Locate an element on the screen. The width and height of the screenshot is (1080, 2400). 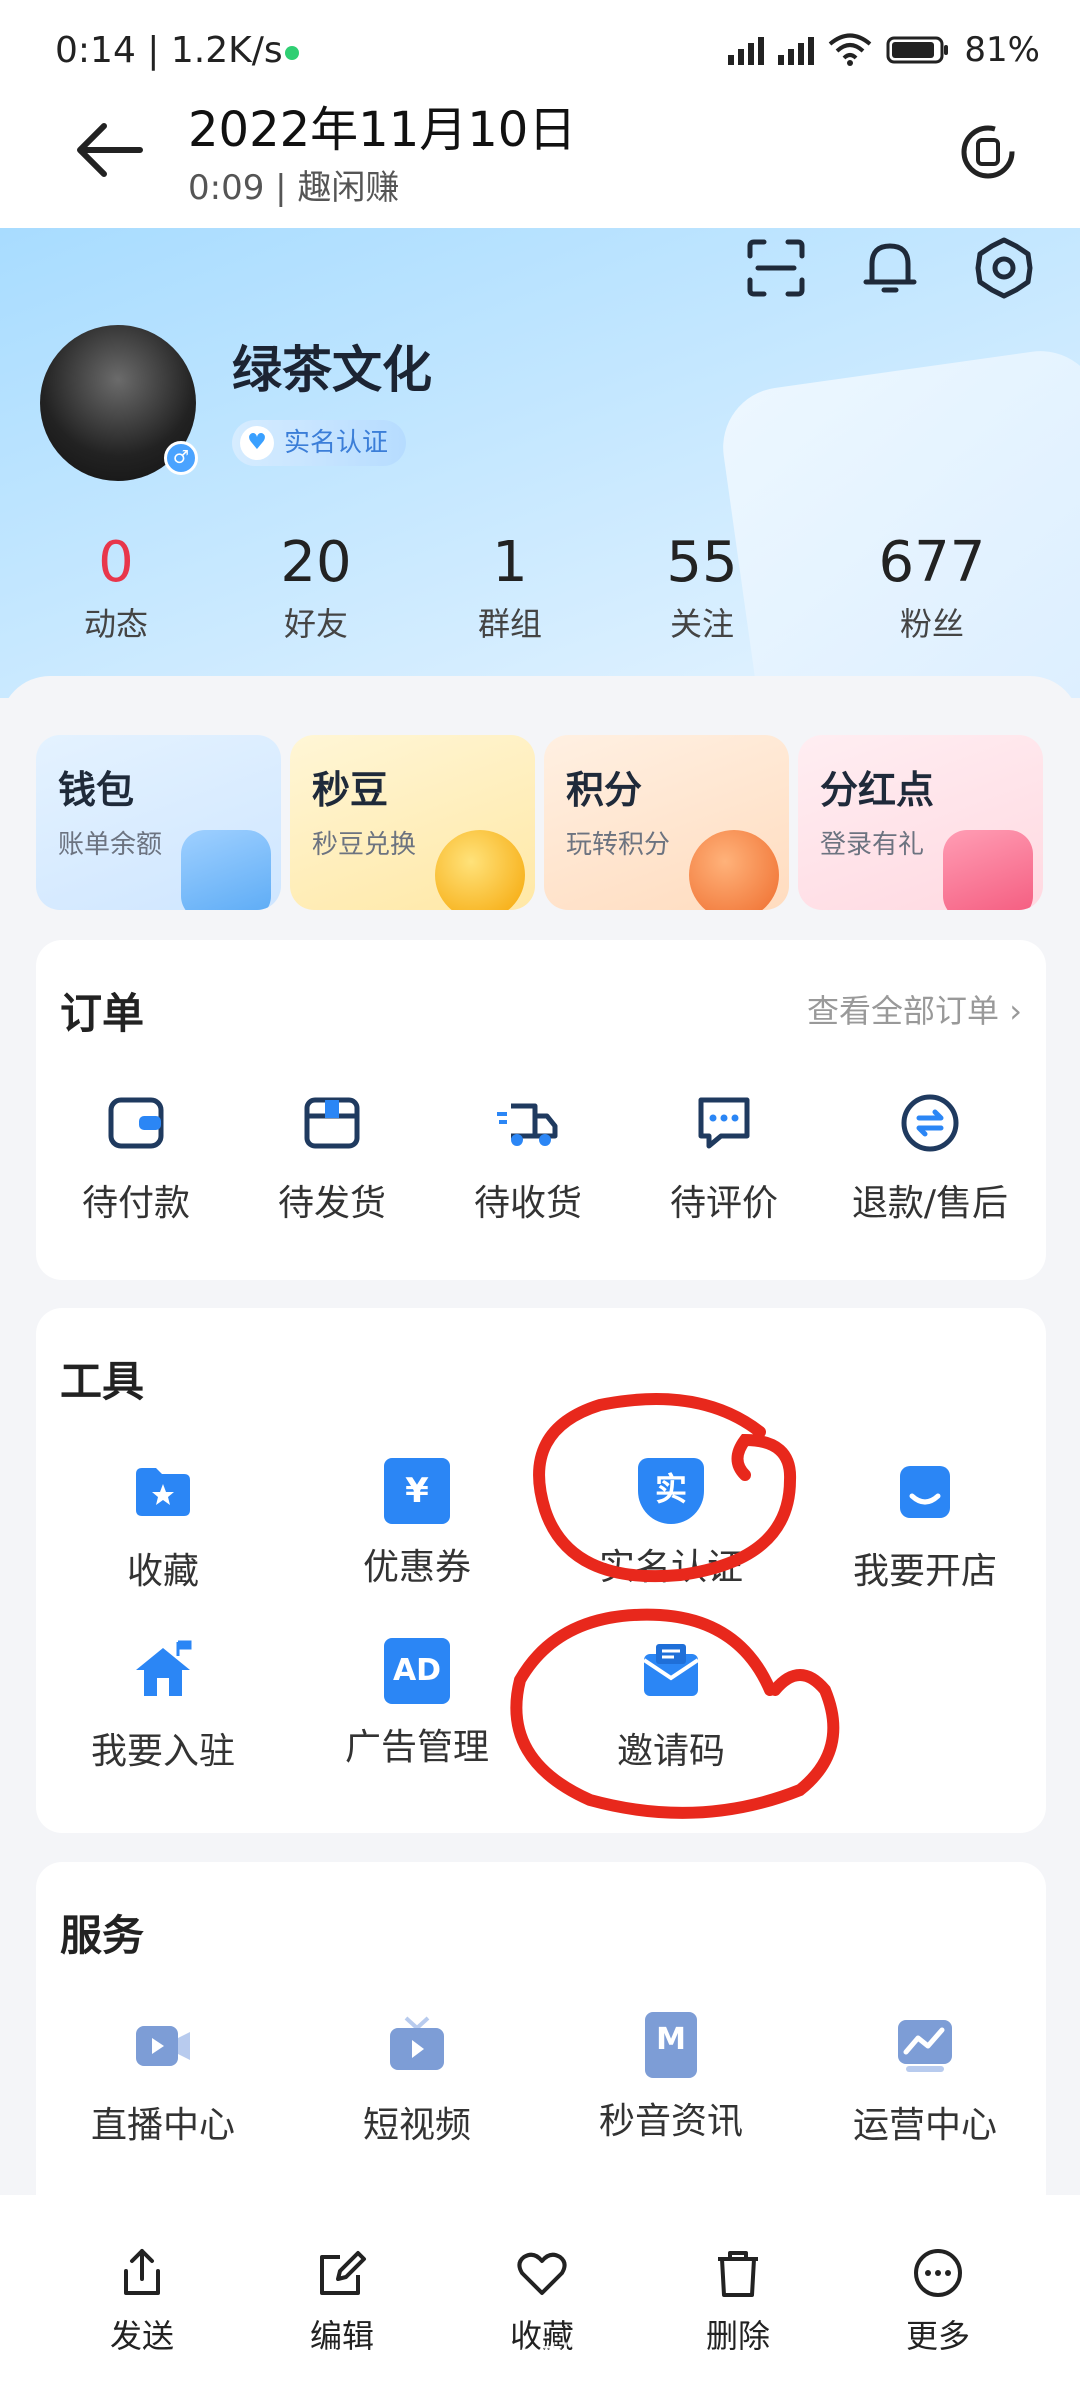
order-pending-payment: 待付款 is located at coordinates (136, 1158).